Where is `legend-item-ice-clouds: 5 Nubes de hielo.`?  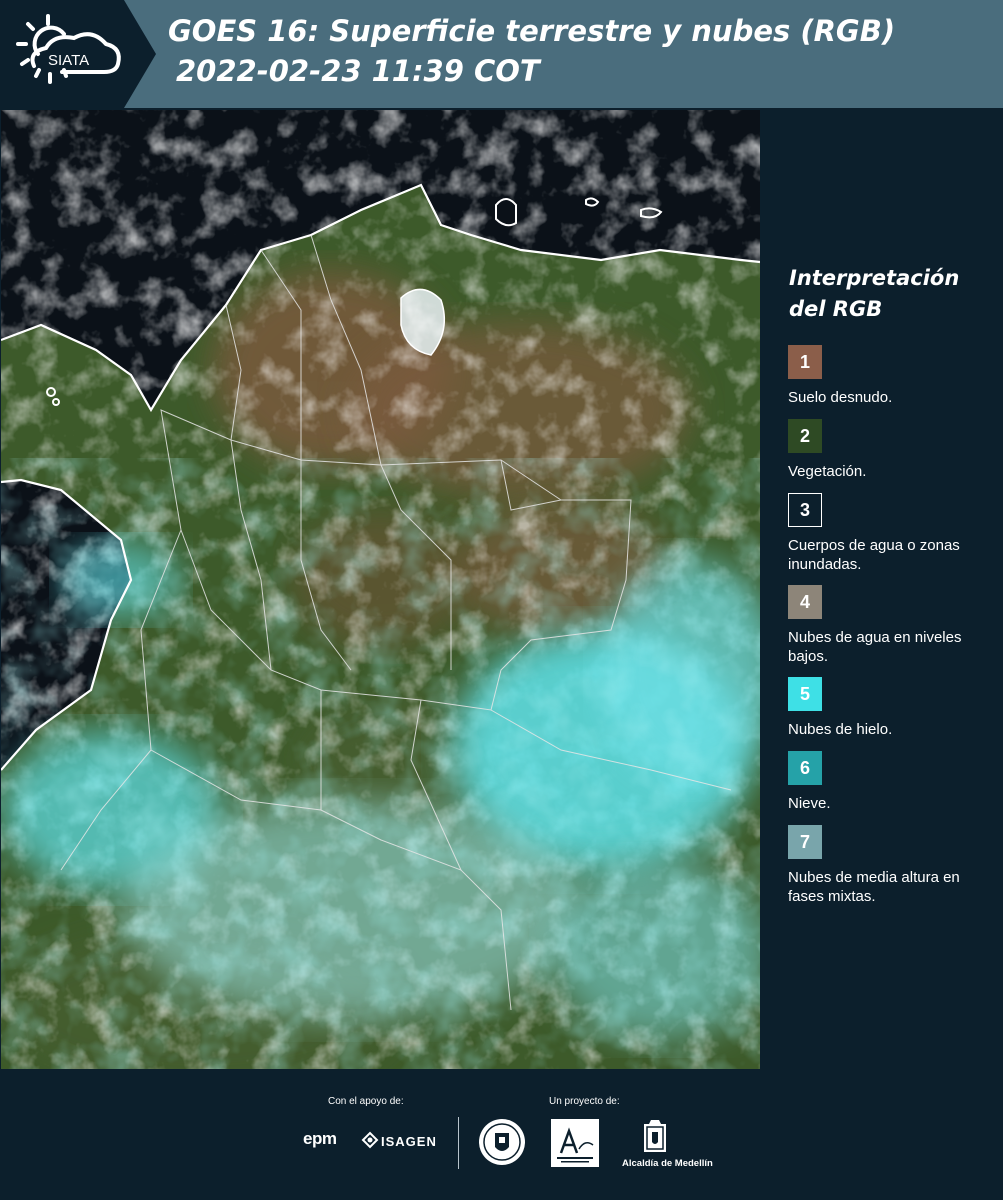
legend-item-ice-clouds: 5 Nubes de hielo. is located at coordinates (893, 708).